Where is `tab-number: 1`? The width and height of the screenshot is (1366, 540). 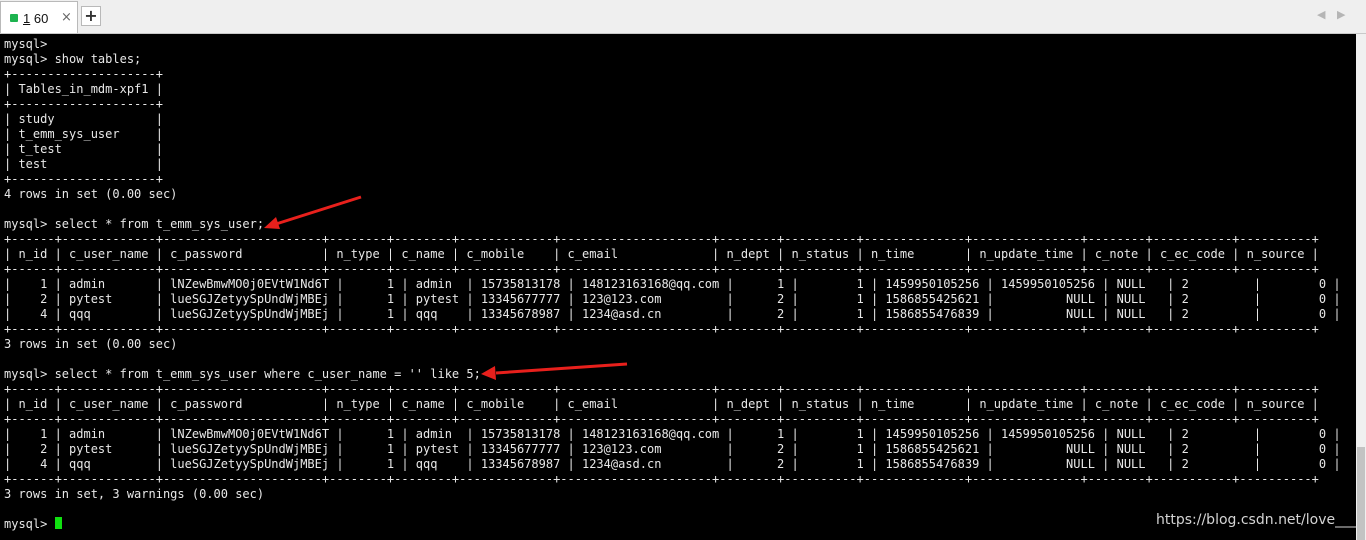 tab-number: 1 is located at coordinates (27, 18).